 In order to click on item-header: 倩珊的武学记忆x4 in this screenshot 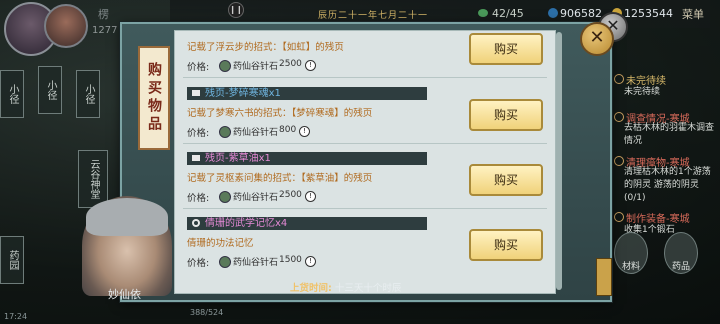, I will do `click(307, 223)`.